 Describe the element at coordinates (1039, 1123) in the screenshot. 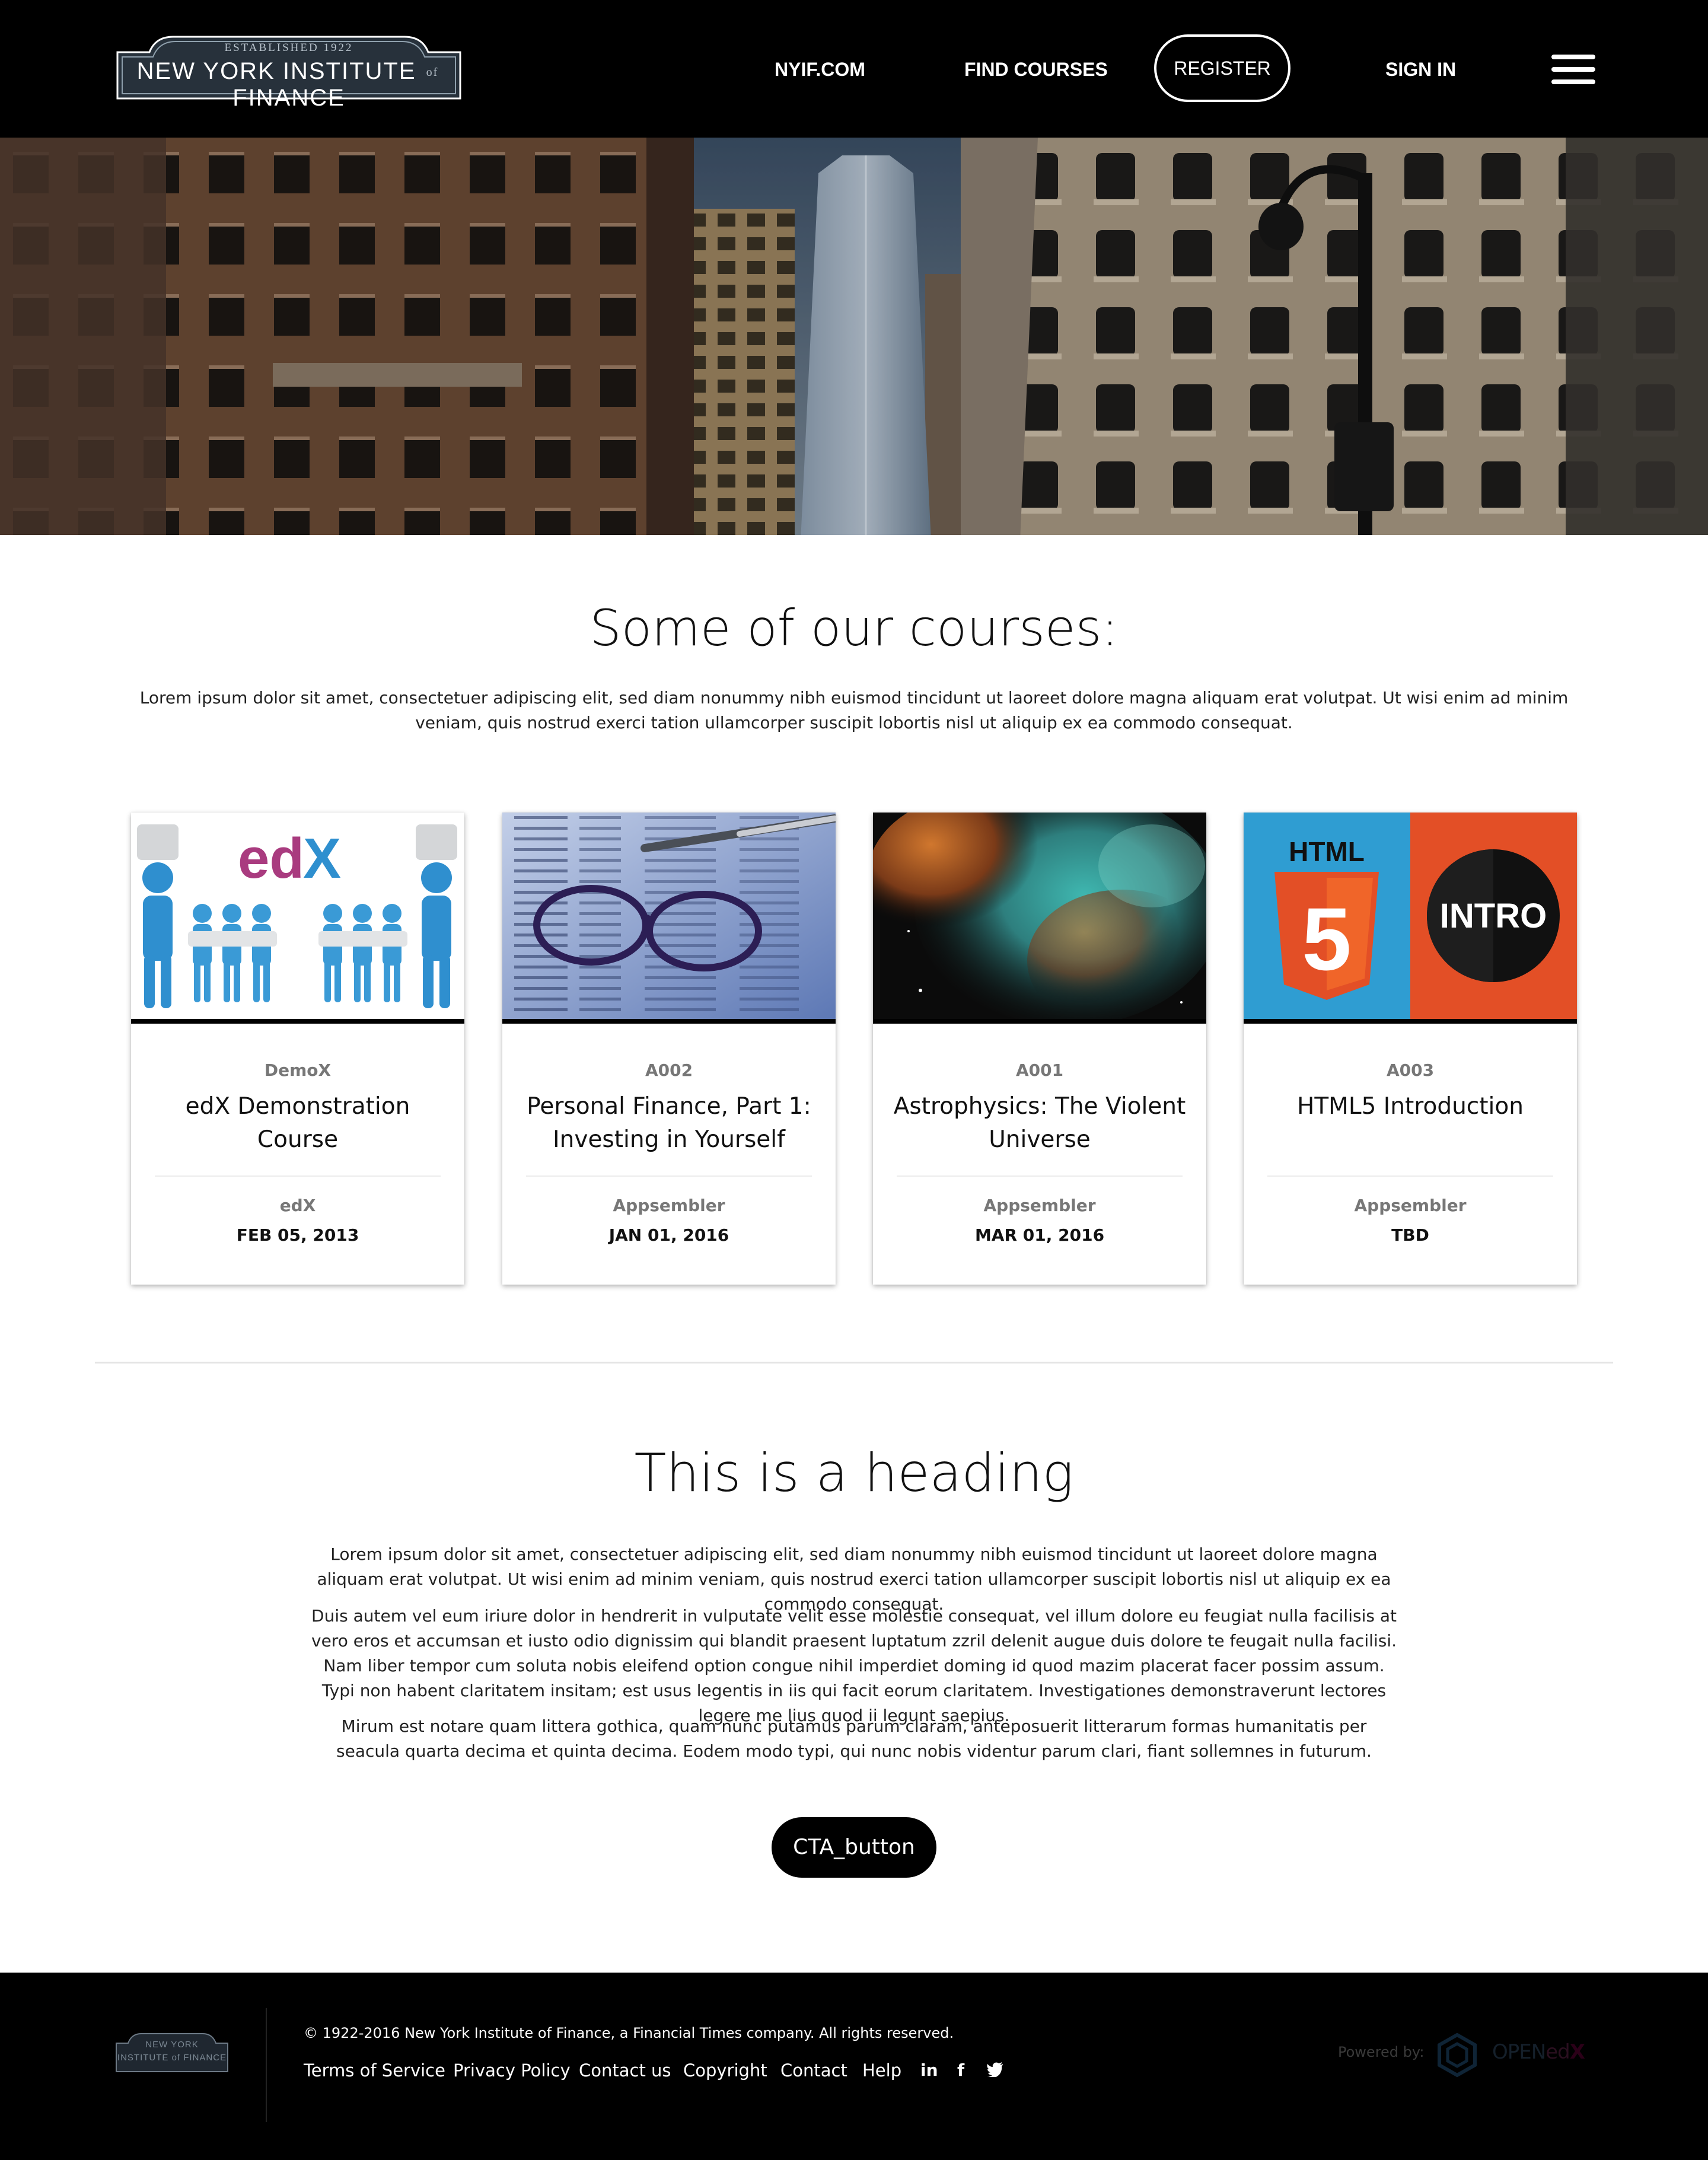

I see `course-title: Astrophysics: The Violent Universe` at that location.